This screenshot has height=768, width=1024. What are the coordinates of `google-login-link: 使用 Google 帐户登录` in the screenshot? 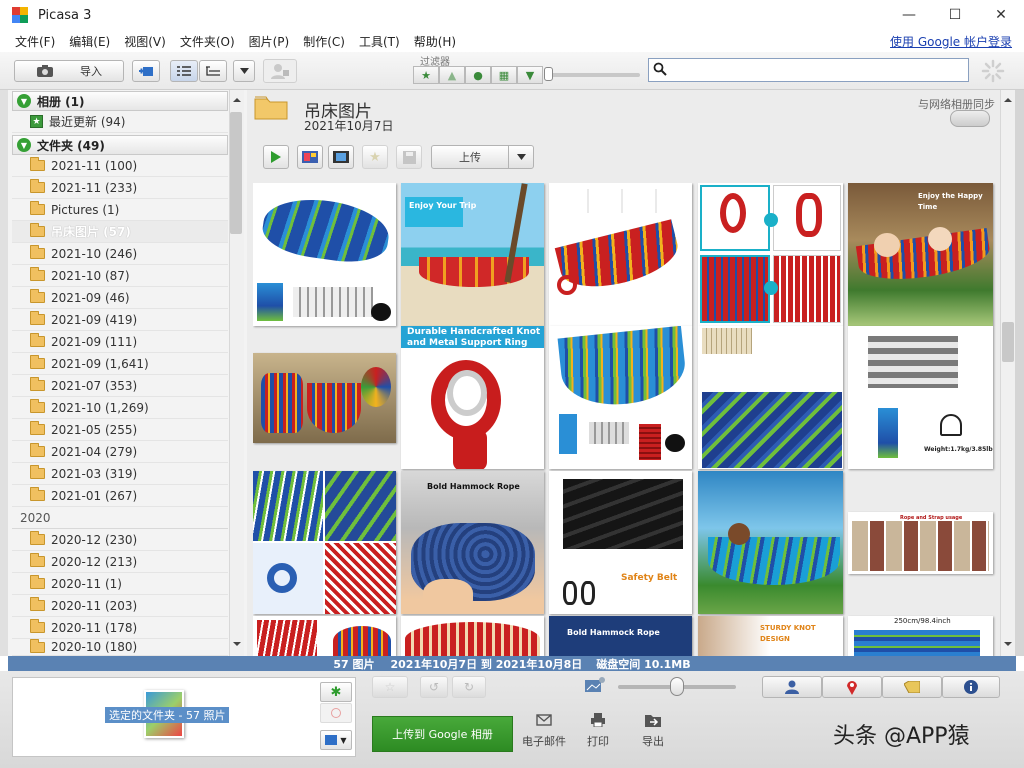 It's located at (951, 41).